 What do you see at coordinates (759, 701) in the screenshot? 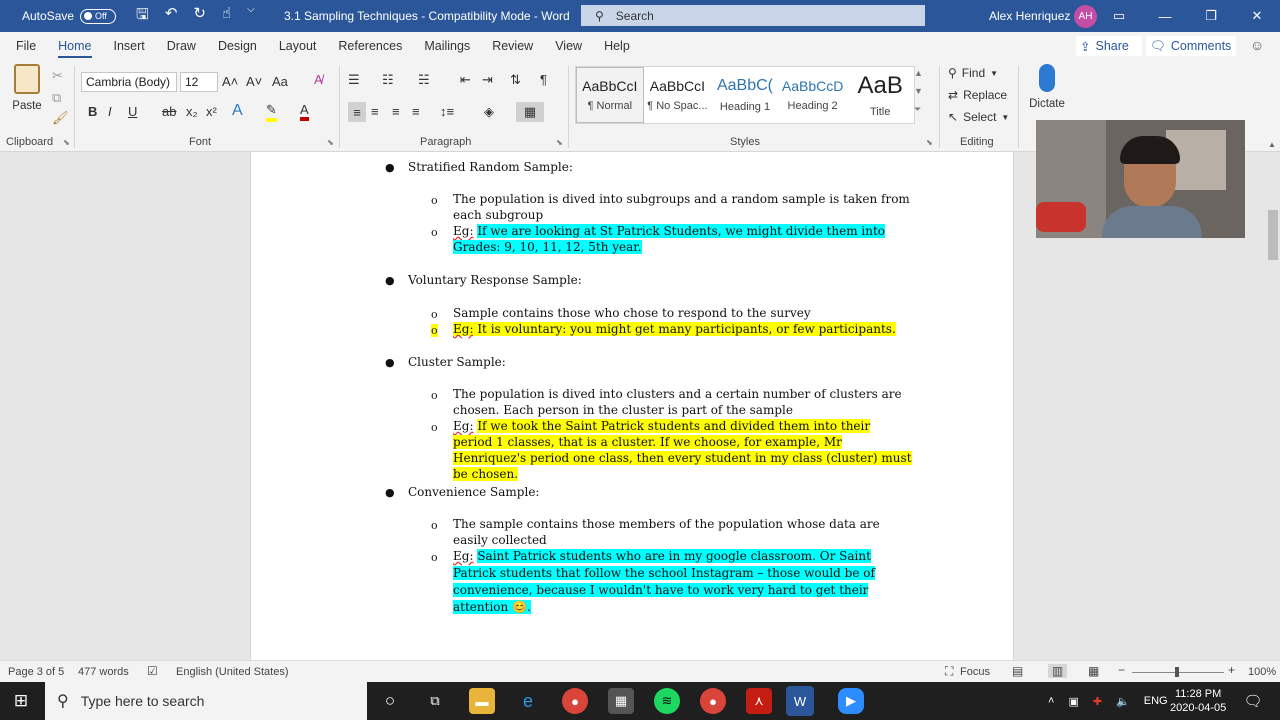
I see `acrobat-icon: ⋏` at bounding box center [759, 701].